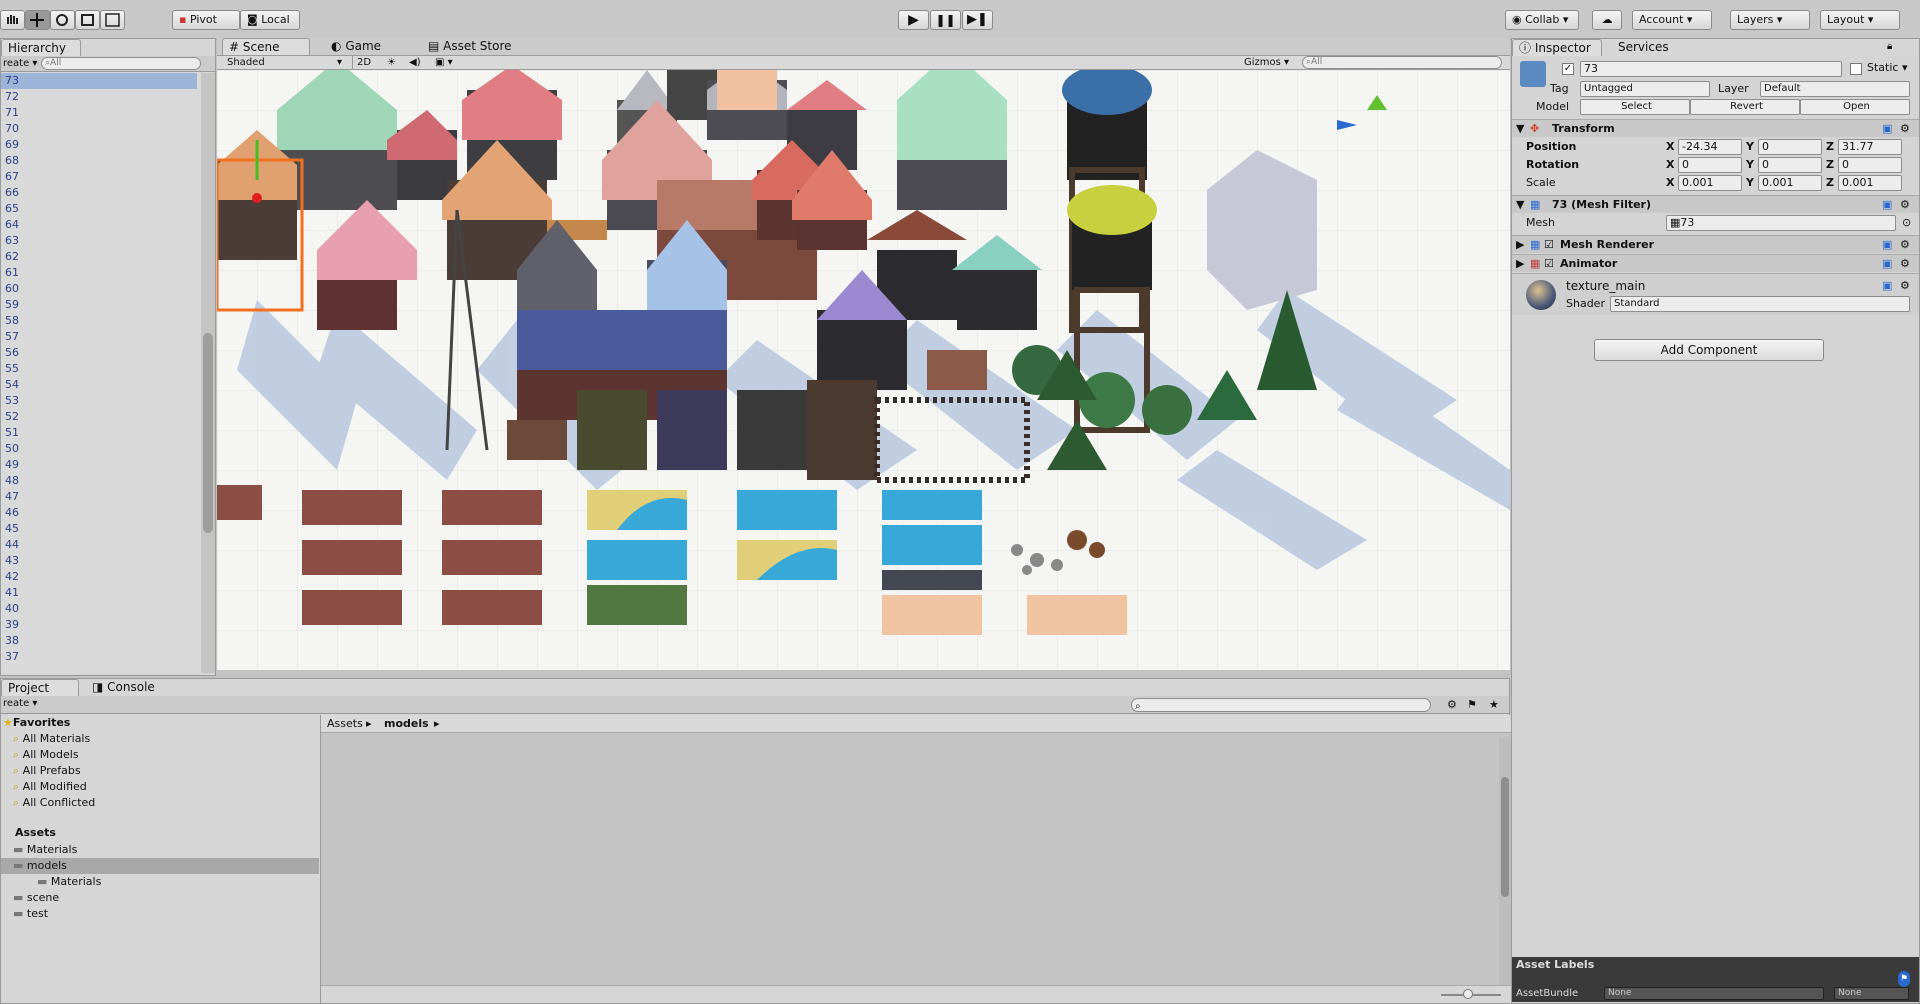 This screenshot has width=1920, height=1004. I want to click on hierarchy-item: 49, so click(12, 465).